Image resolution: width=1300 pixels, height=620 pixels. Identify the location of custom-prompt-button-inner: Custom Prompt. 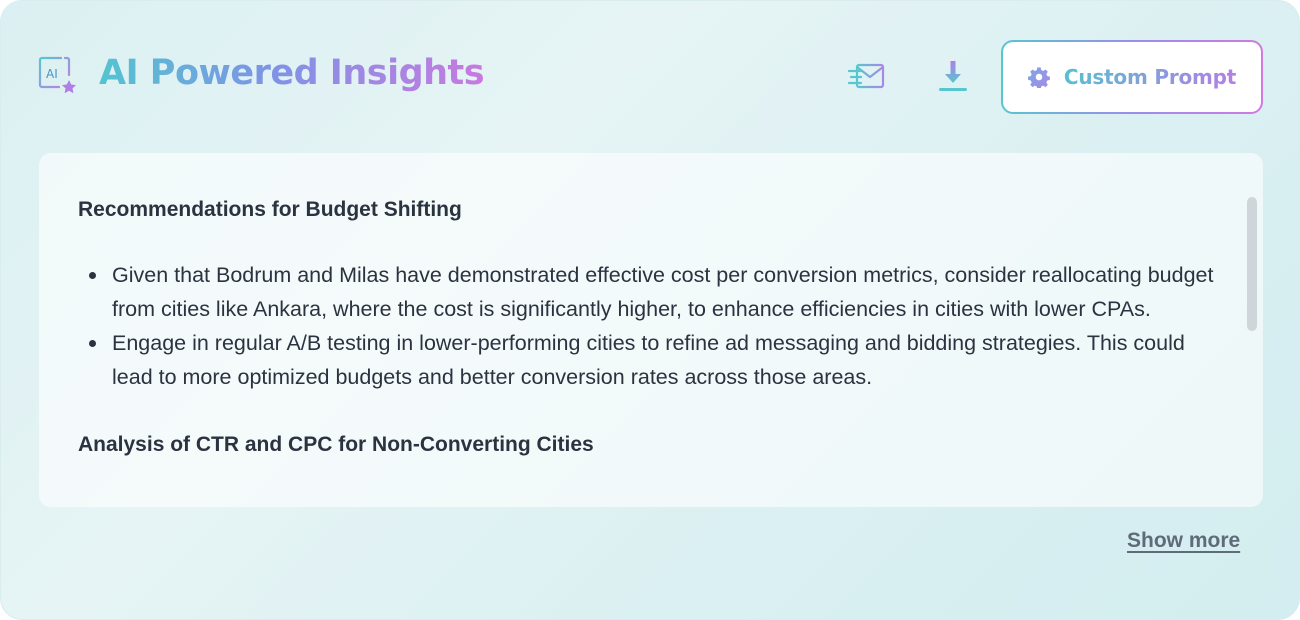
(1132, 77).